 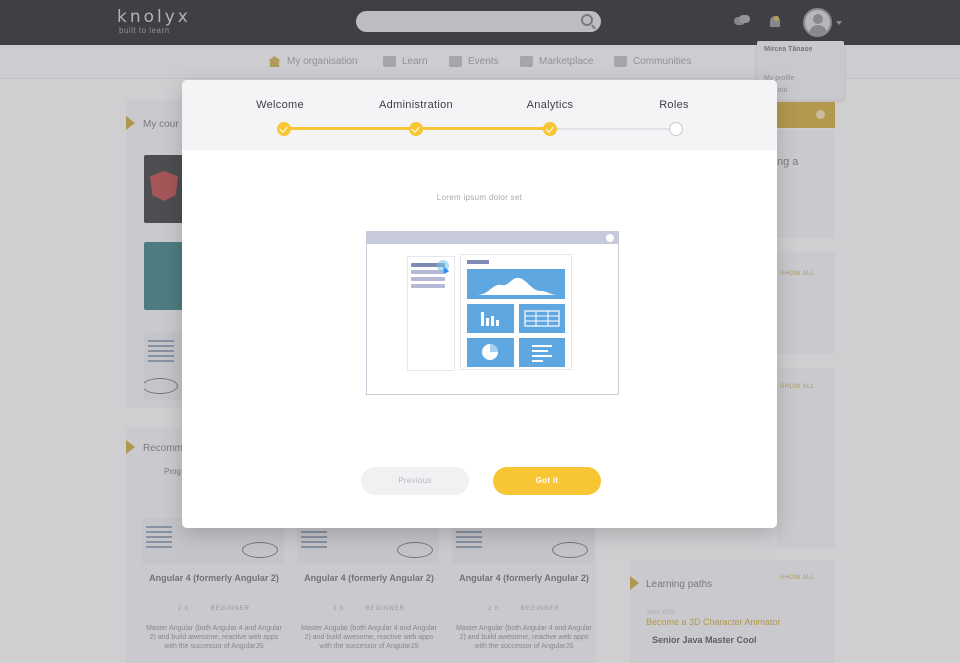 I want to click on modal-body-text: Lorem ipsum dolor set, so click(x=479, y=197).